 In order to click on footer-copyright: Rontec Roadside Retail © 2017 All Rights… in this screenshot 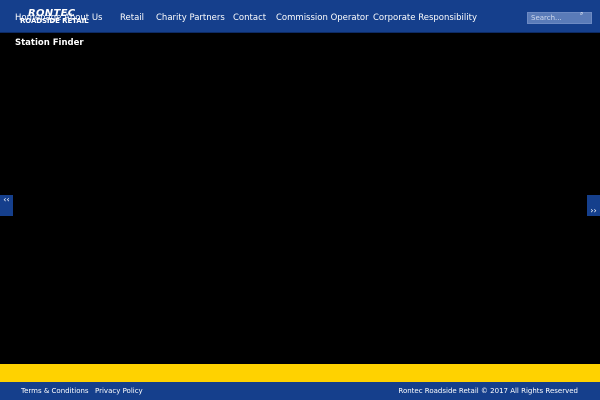, I will do `click(488, 391)`.